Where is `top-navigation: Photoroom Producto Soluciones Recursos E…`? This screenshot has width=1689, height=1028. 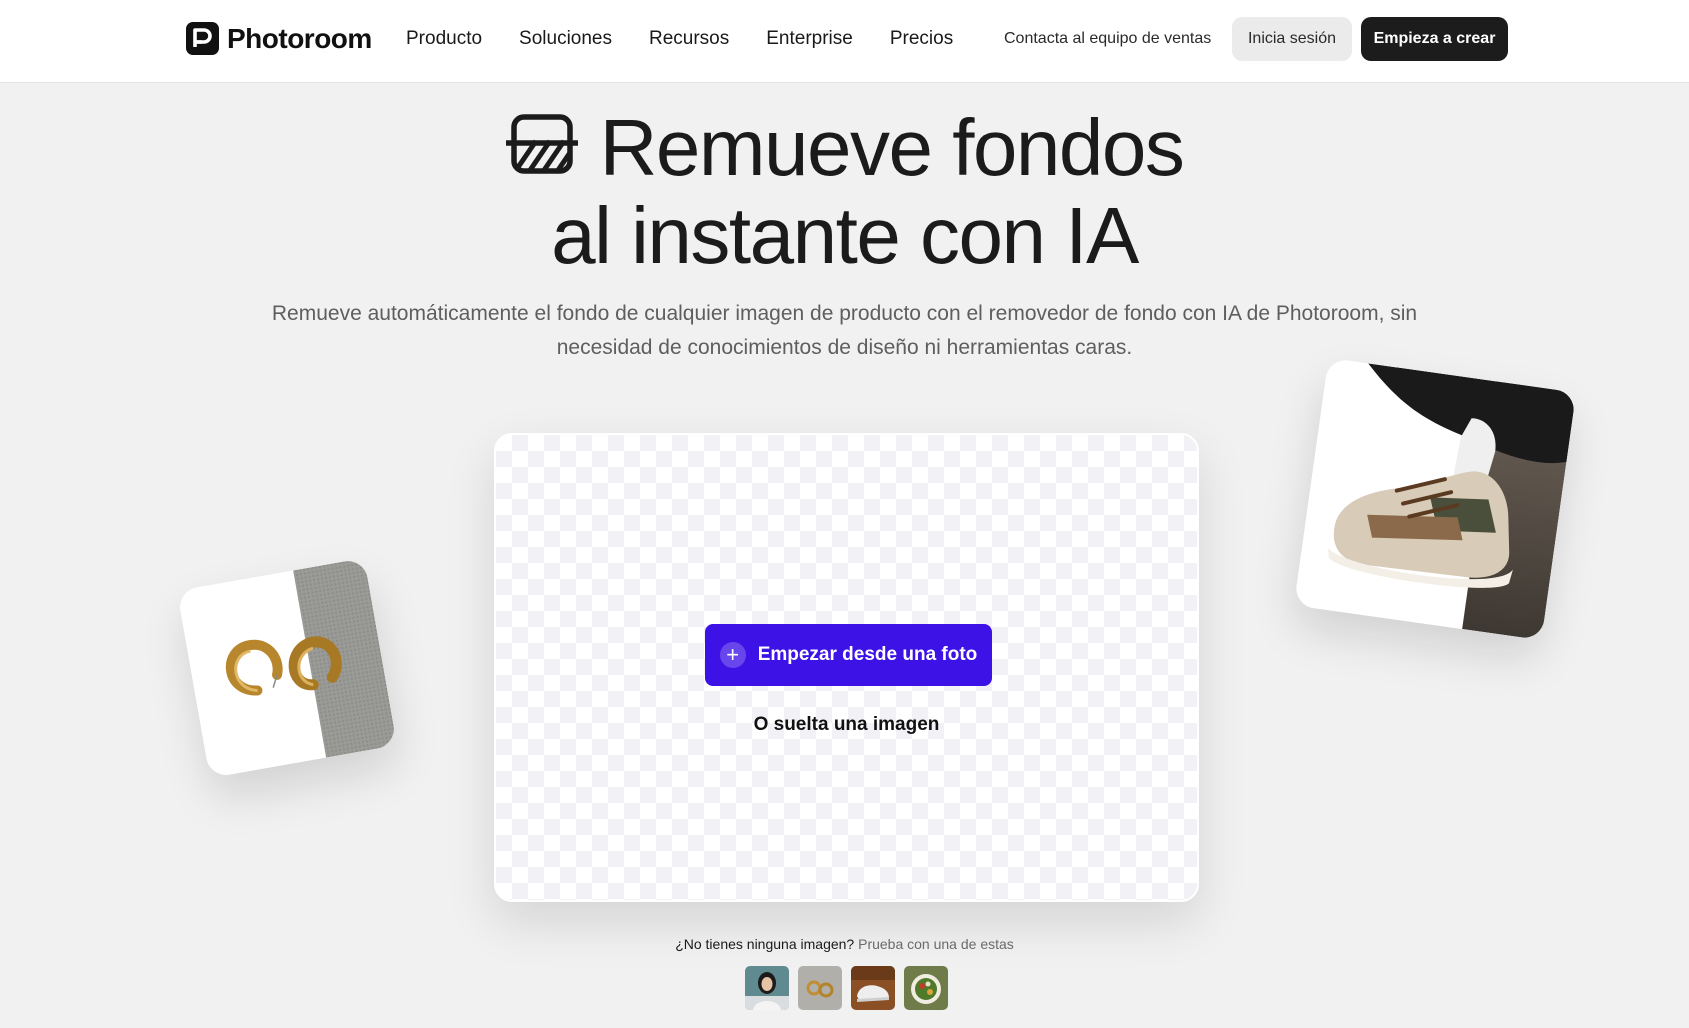 top-navigation: Photoroom Producto Soluciones Recursos E… is located at coordinates (844, 41).